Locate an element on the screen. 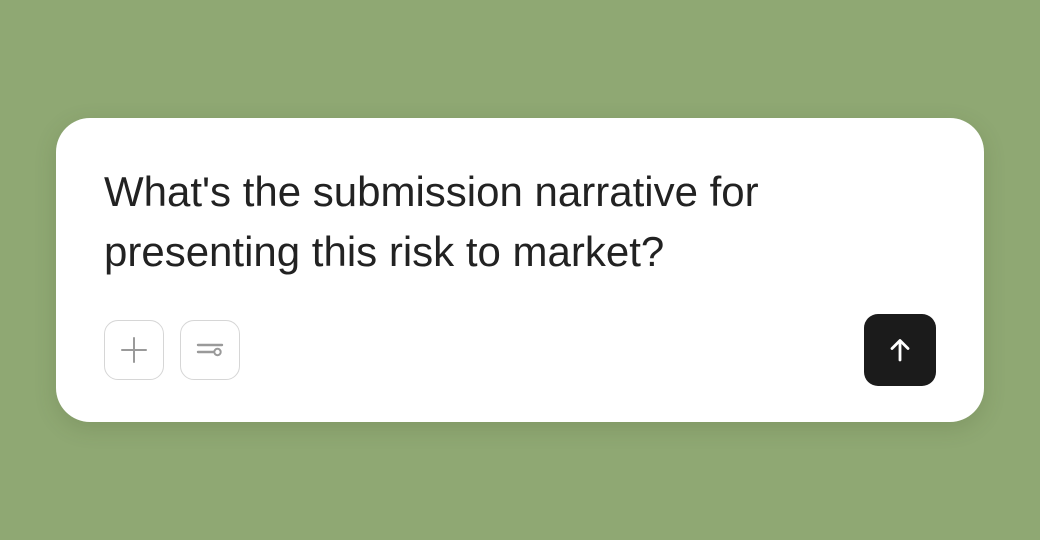 The height and width of the screenshot is (540, 1040). arrow-up-icon is located at coordinates (900, 350).